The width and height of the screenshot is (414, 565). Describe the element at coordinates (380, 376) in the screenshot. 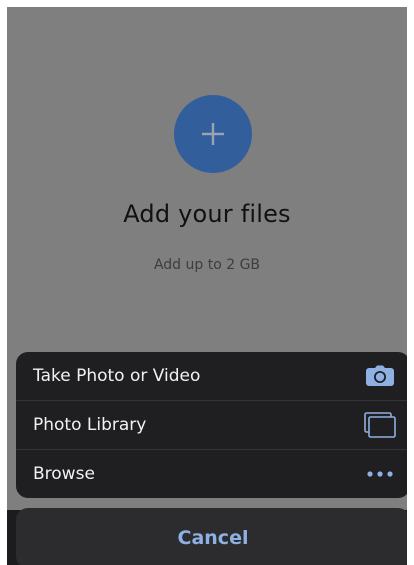

I see `camera-icon` at that location.